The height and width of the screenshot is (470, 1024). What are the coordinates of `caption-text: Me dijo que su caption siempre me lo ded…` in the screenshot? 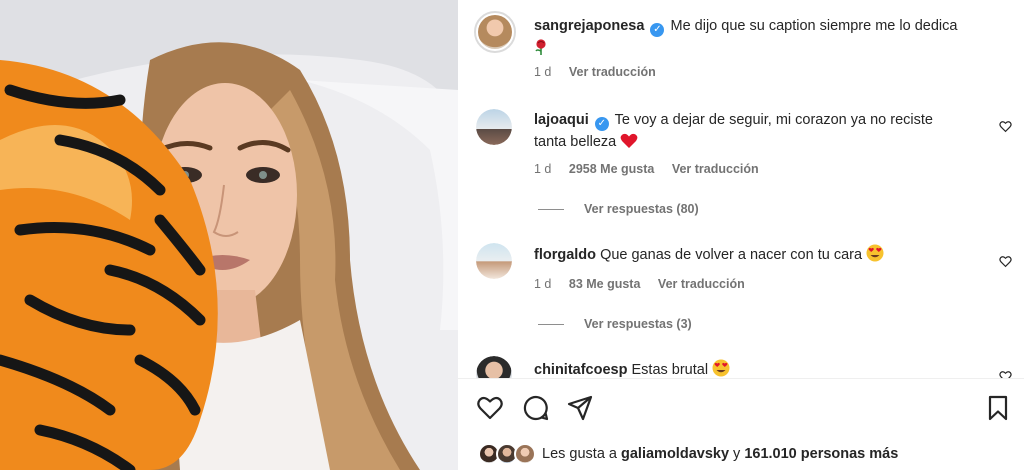 It's located at (814, 26).